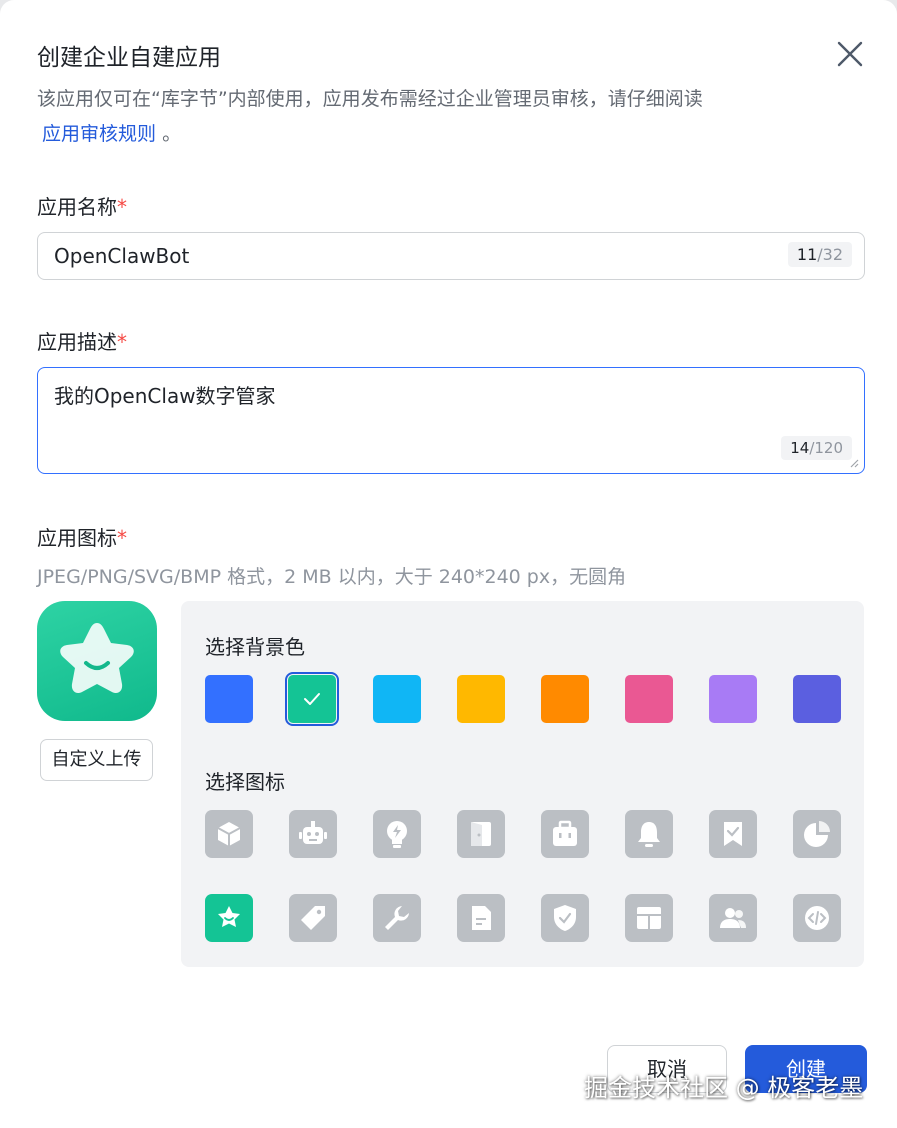 The height and width of the screenshot is (1128, 897). I want to click on dialog-description-line2: 应用审核规则 。, so click(109, 132).